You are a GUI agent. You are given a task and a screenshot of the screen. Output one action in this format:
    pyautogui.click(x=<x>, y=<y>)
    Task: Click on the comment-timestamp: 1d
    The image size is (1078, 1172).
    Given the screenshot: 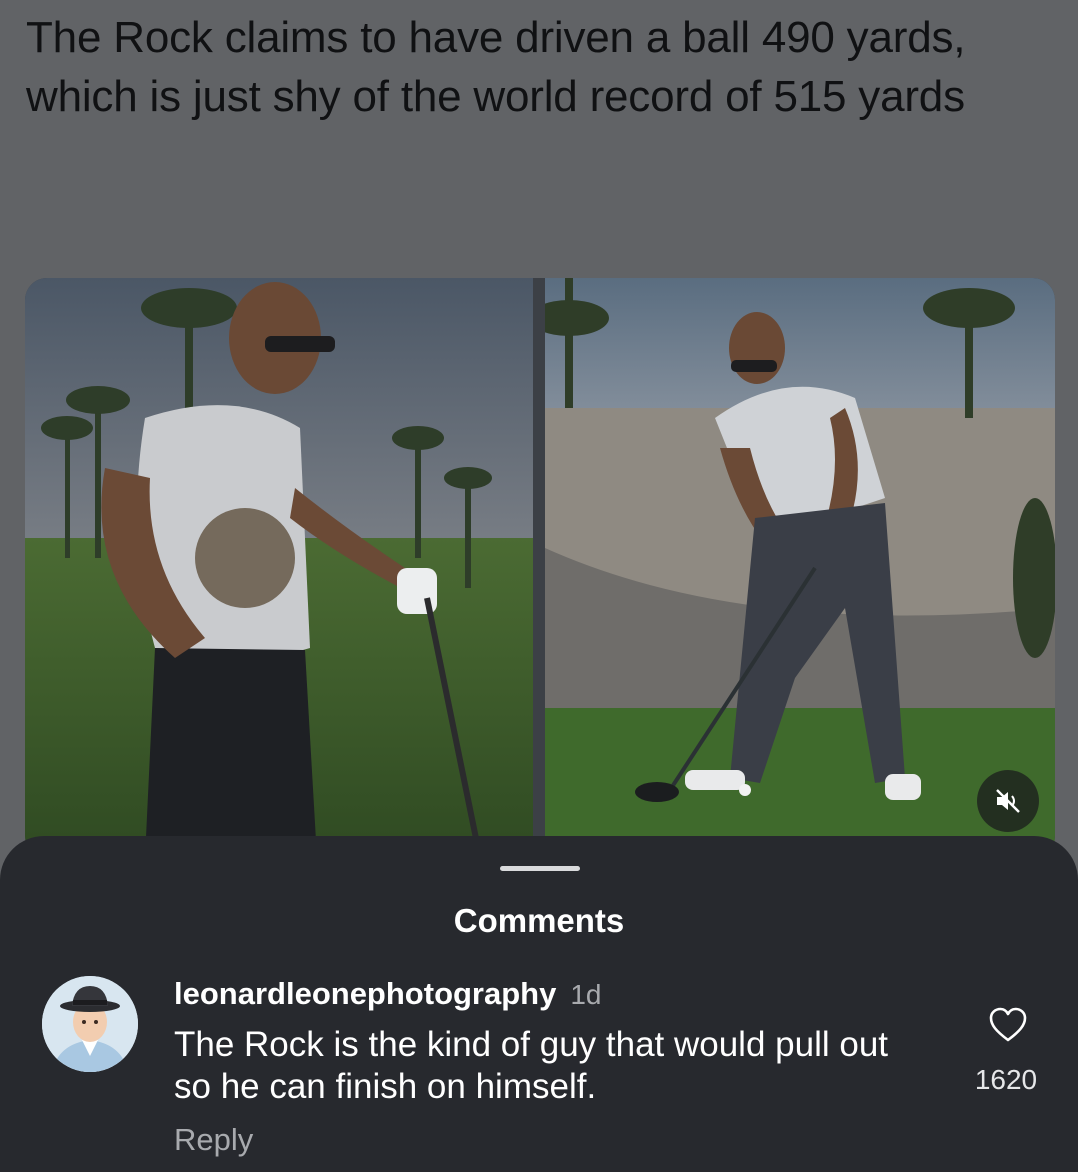 What is the action you would take?
    pyautogui.click(x=586, y=994)
    